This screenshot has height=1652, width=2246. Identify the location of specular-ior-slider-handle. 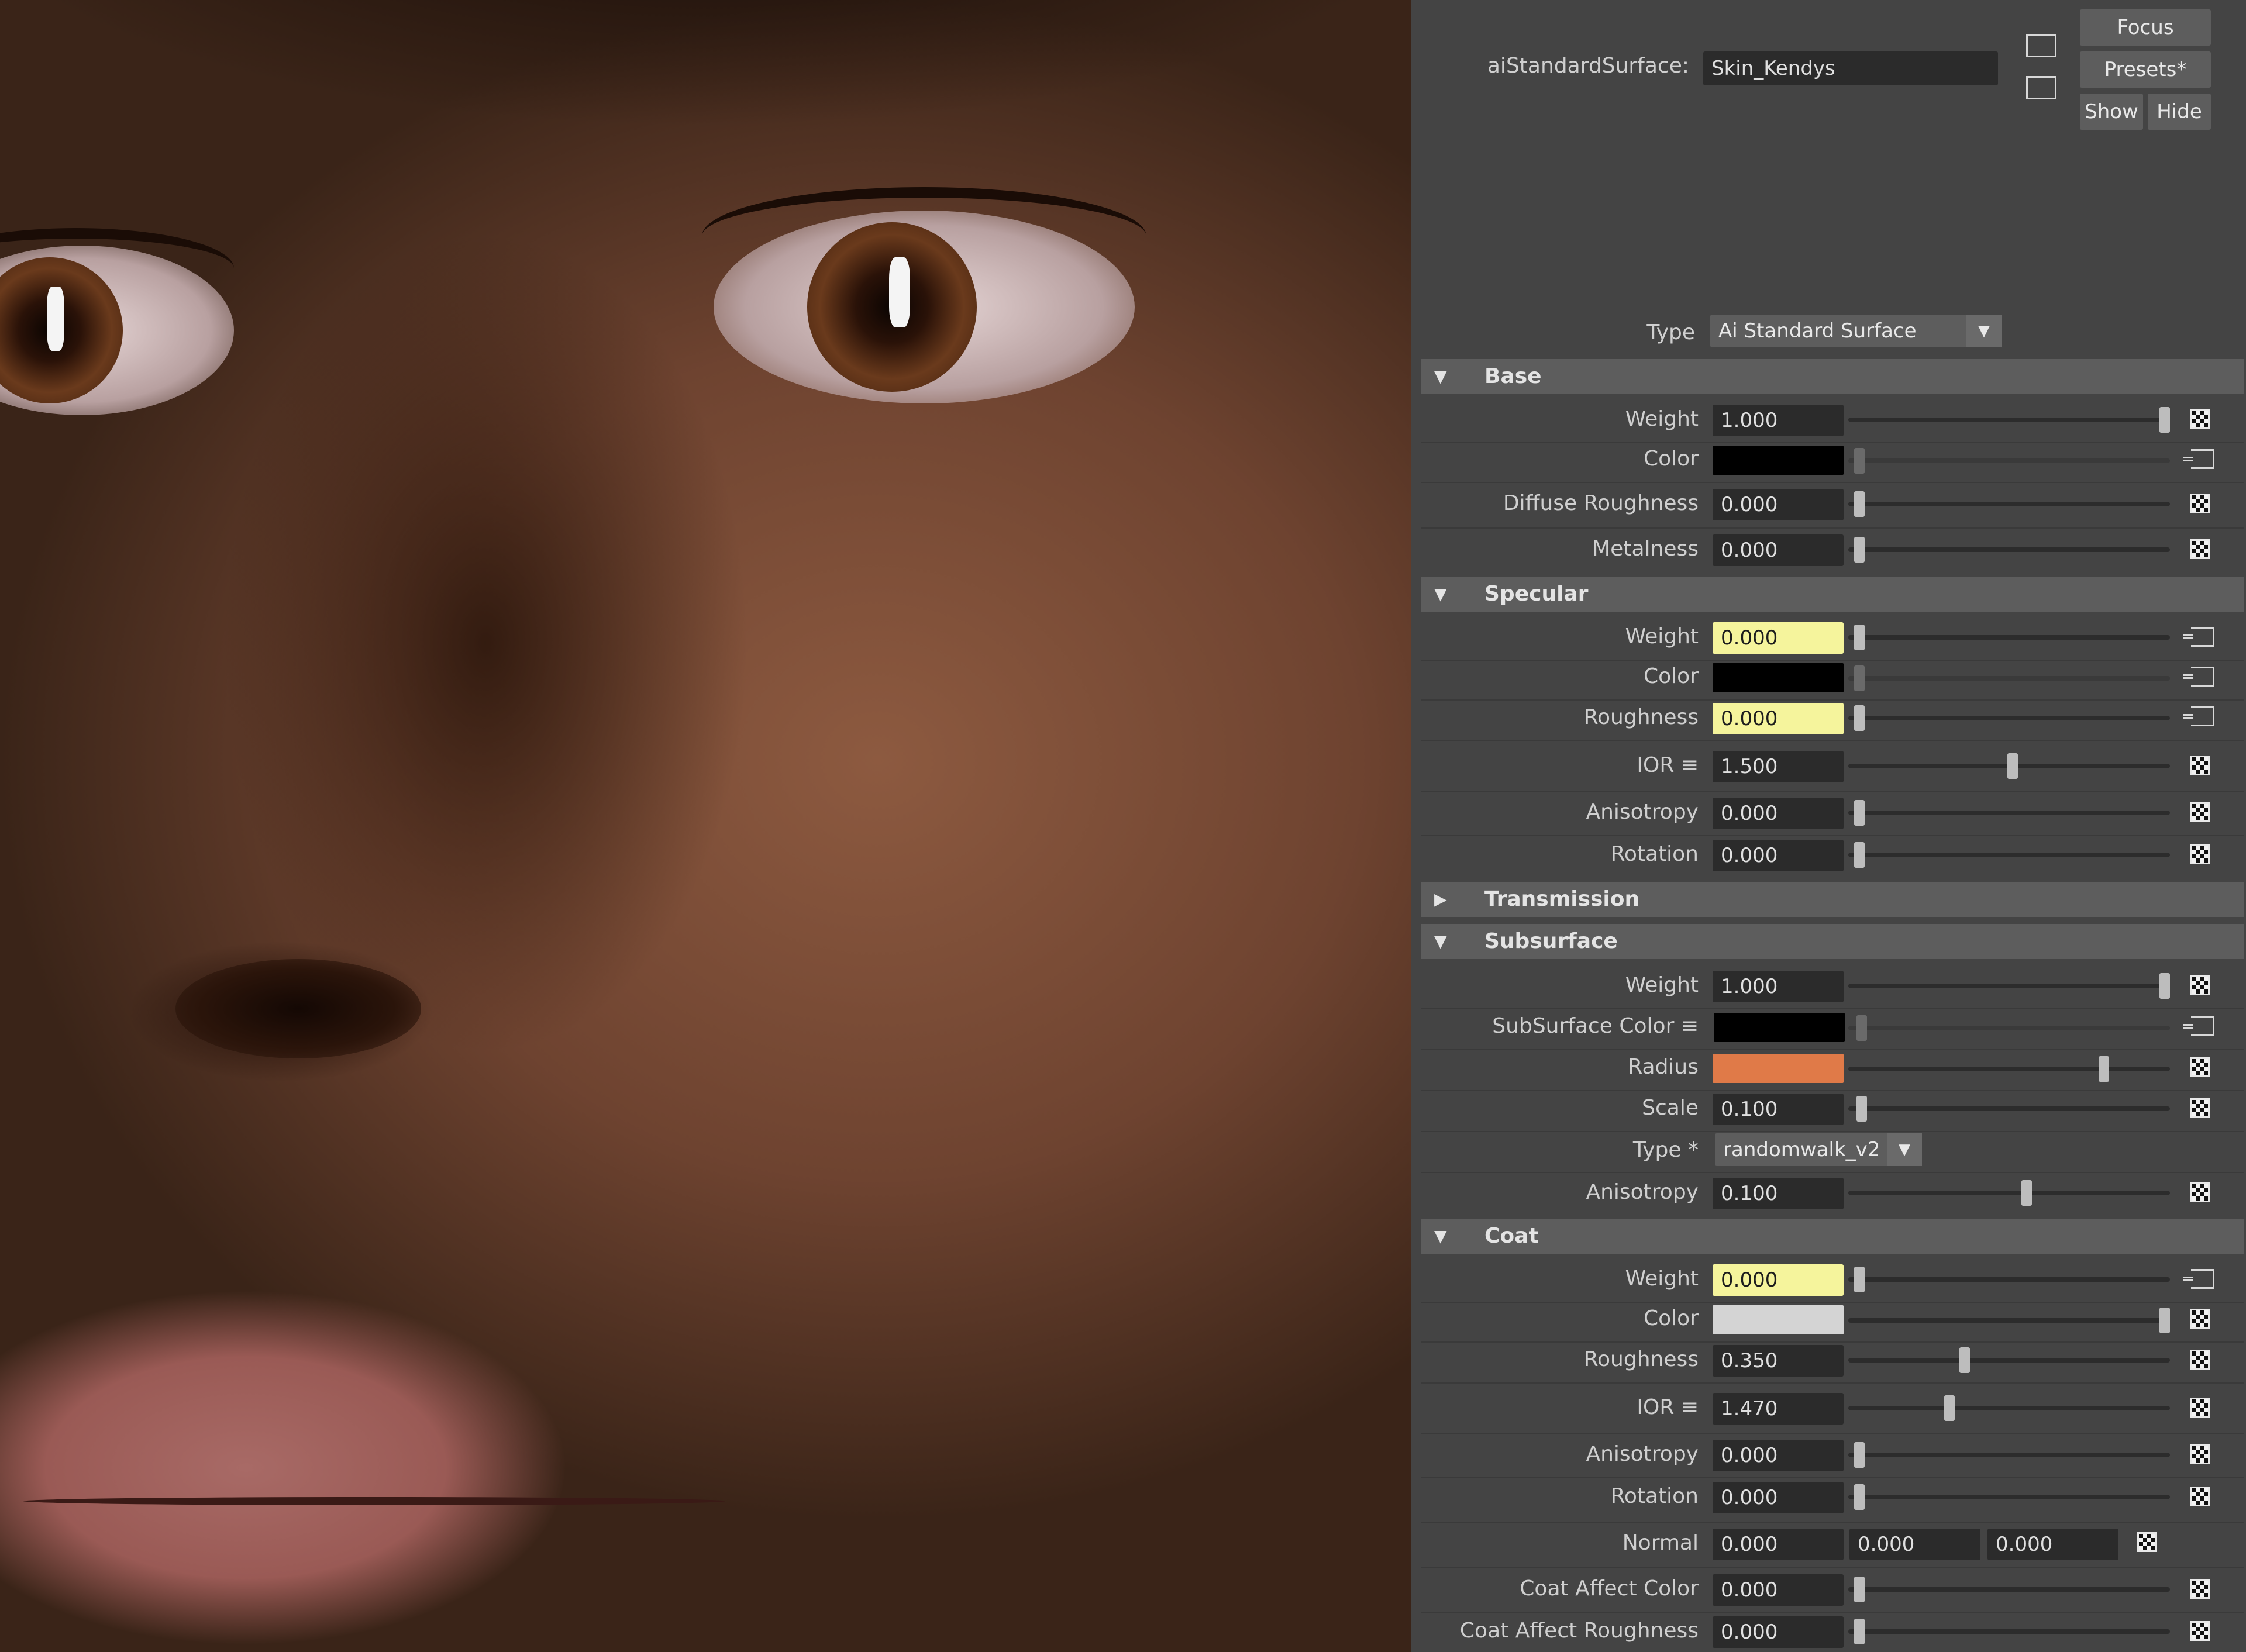
(2012, 766).